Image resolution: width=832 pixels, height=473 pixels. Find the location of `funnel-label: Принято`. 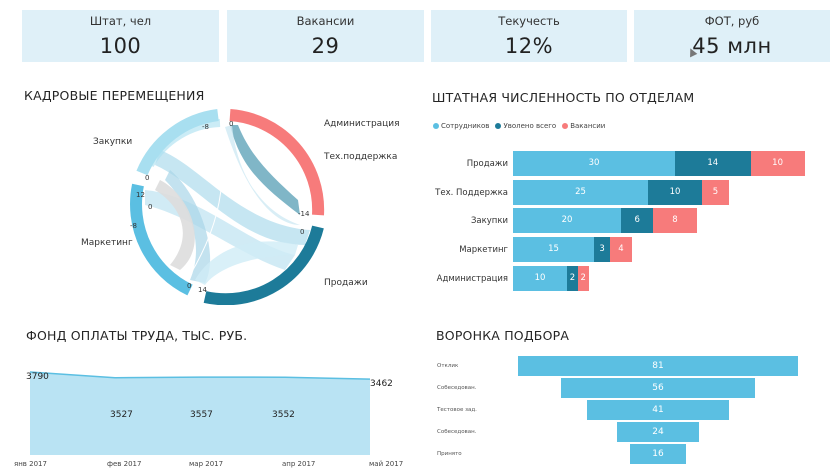

funnel-label: Принято is located at coordinates (449, 454).